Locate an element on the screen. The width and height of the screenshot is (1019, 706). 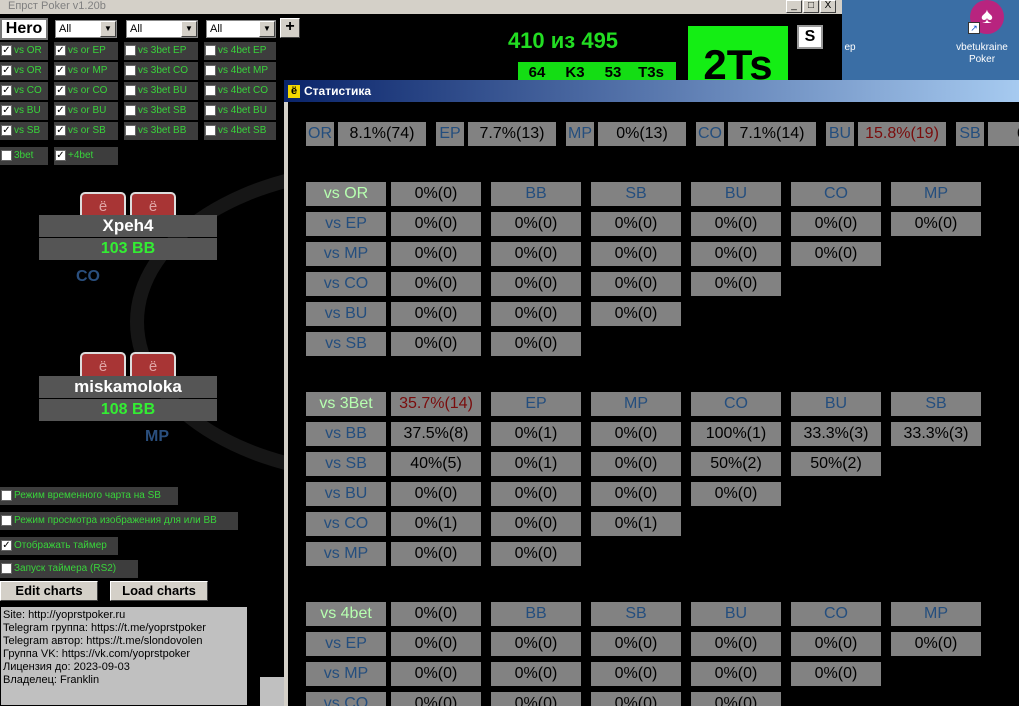
app-icon: ё is located at coordinates (294, 91).